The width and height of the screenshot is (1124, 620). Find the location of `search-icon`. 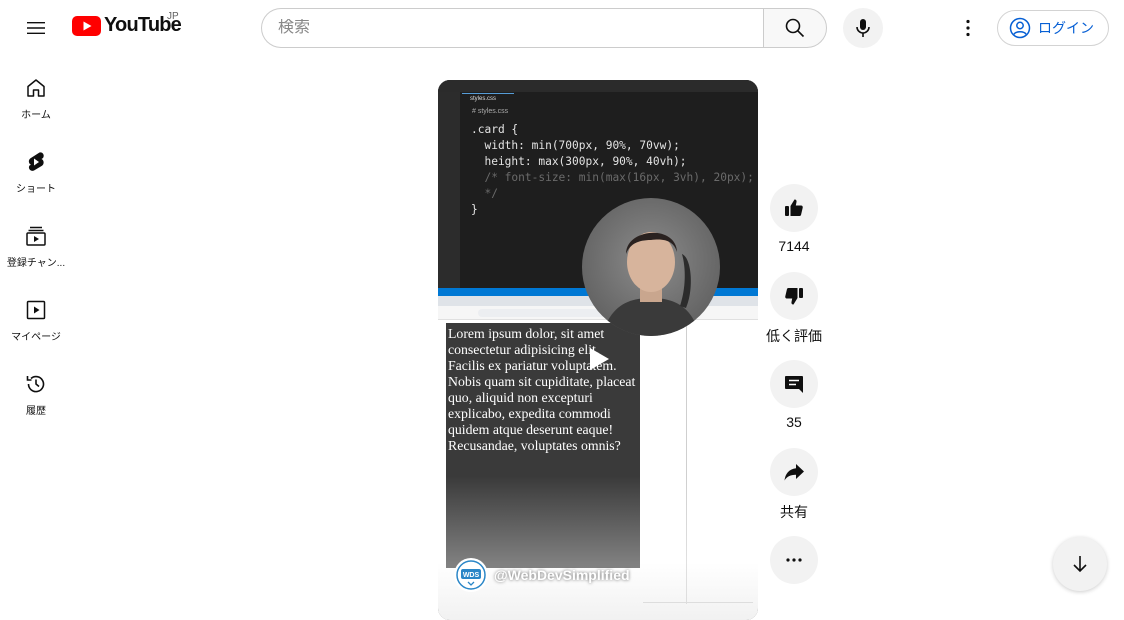

search-icon is located at coordinates (795, 28).